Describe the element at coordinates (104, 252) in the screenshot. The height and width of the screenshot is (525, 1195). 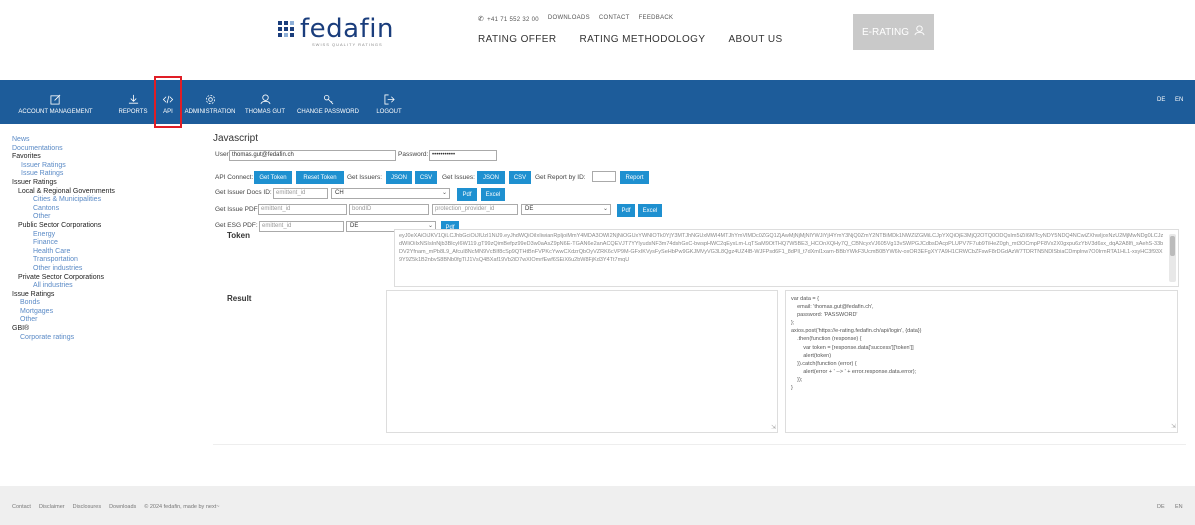
I see `sidebar-health-care: Health Care` at that location.